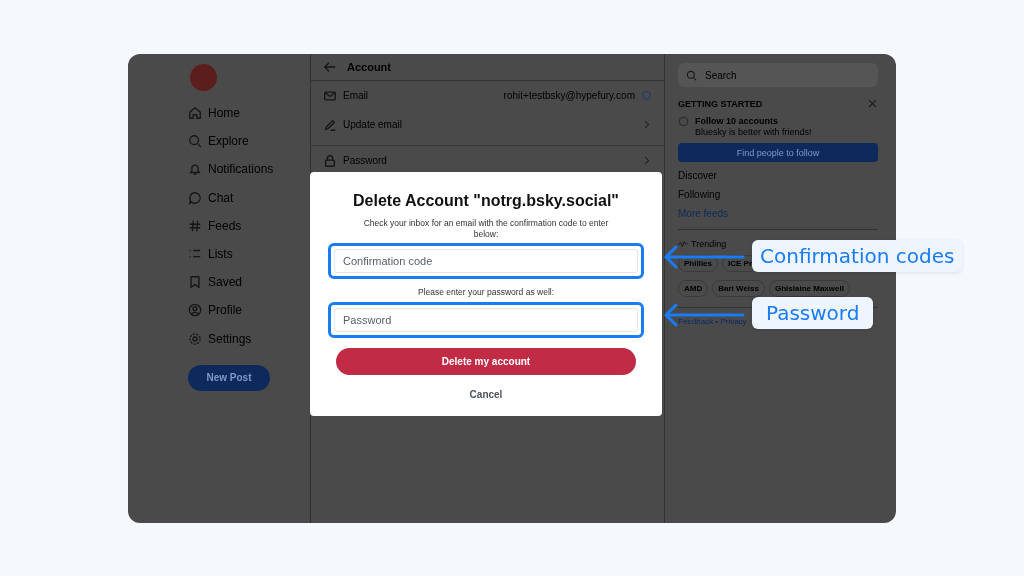 Image resolution: width=1024 pixels, height=576 pixels. Describe the element at coordinates (486, 292) in the screenshot. I see `field-label: Please enter your password as well:` at that location.